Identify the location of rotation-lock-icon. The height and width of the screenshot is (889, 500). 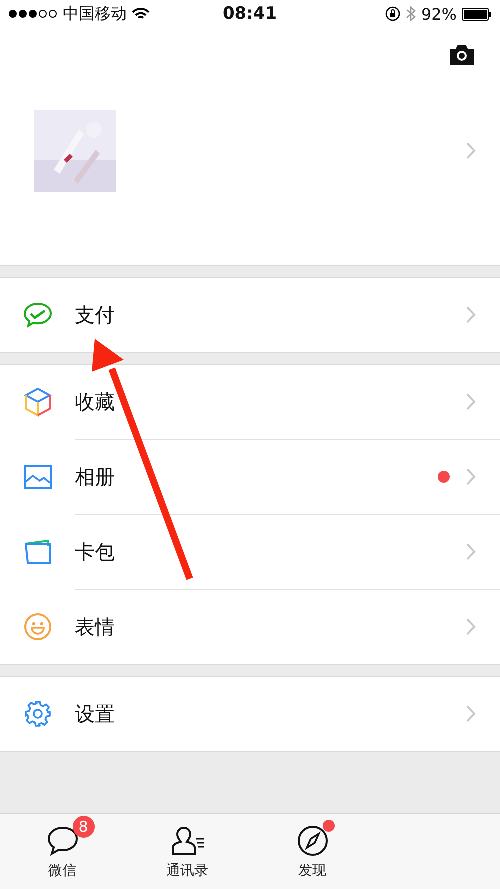
(393, 14).